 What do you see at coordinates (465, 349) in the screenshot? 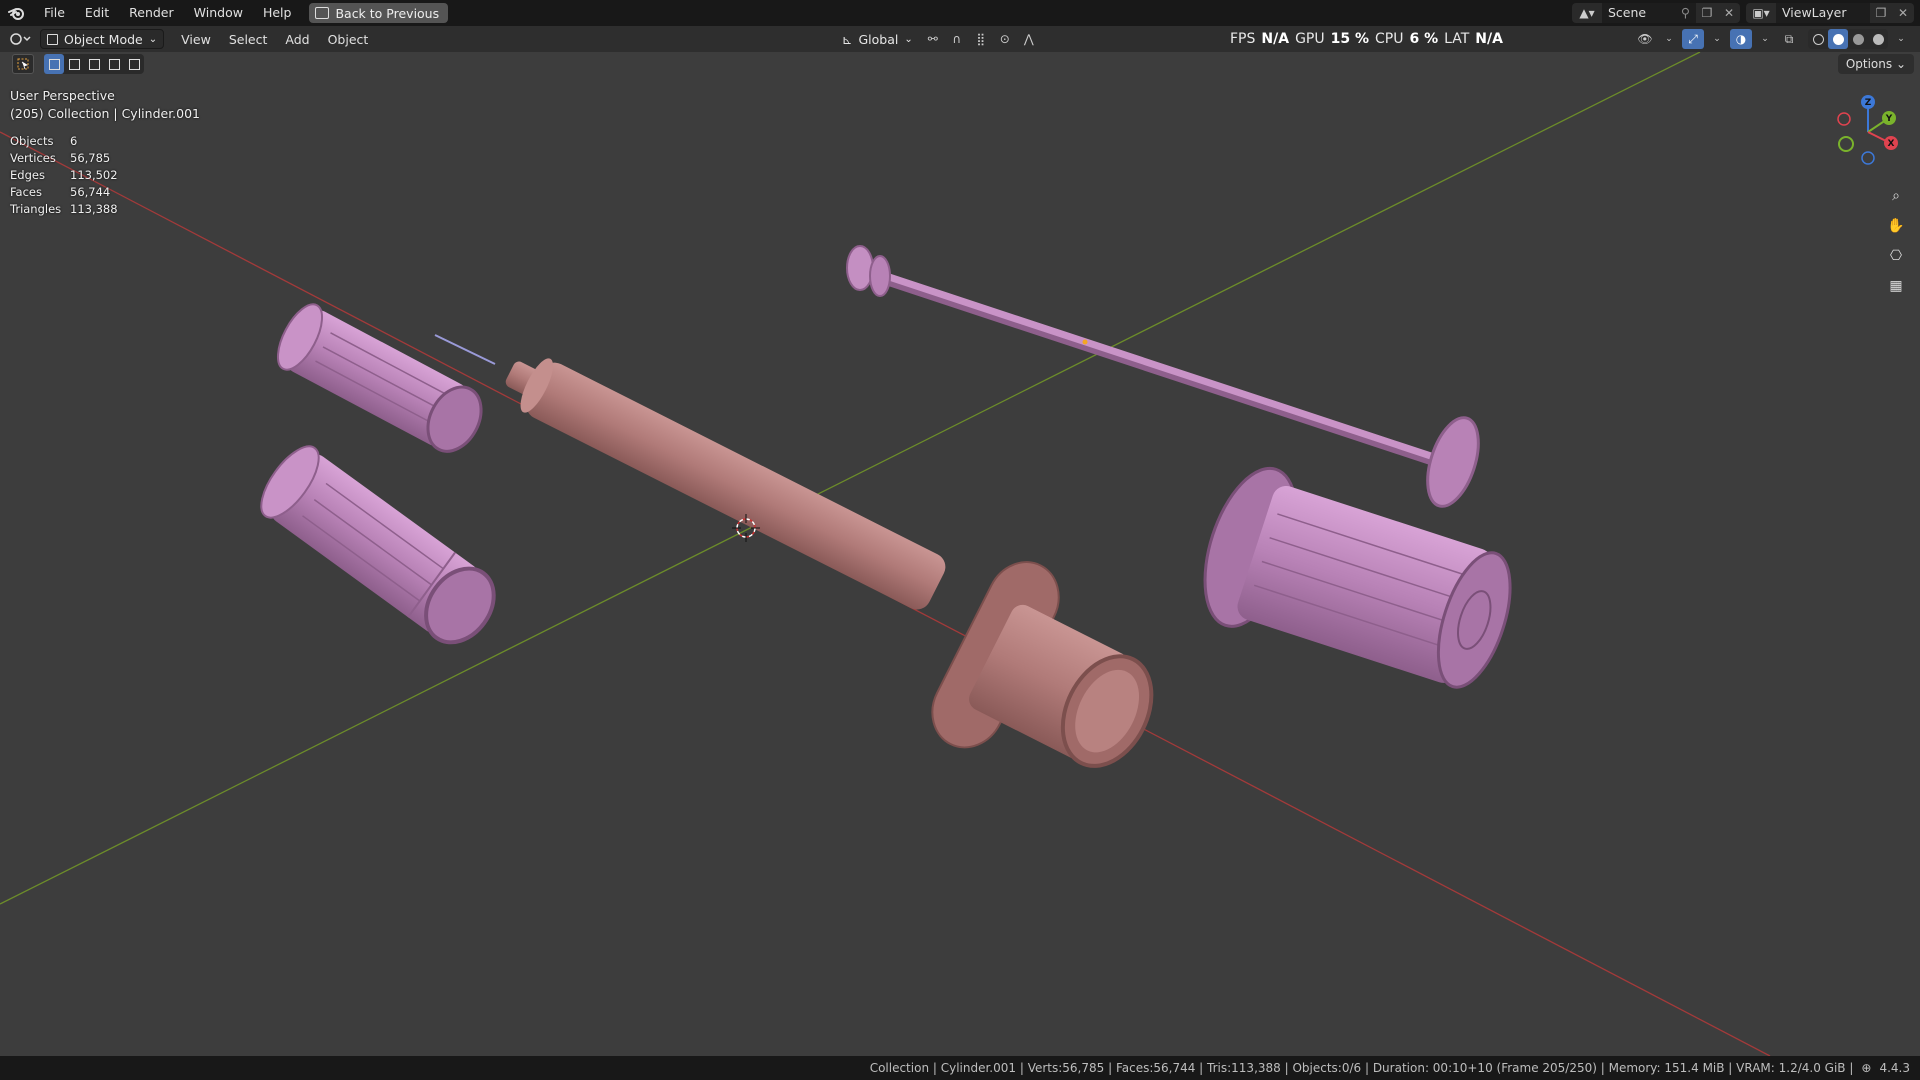
I see `needle` at bounding box center [465, 349].